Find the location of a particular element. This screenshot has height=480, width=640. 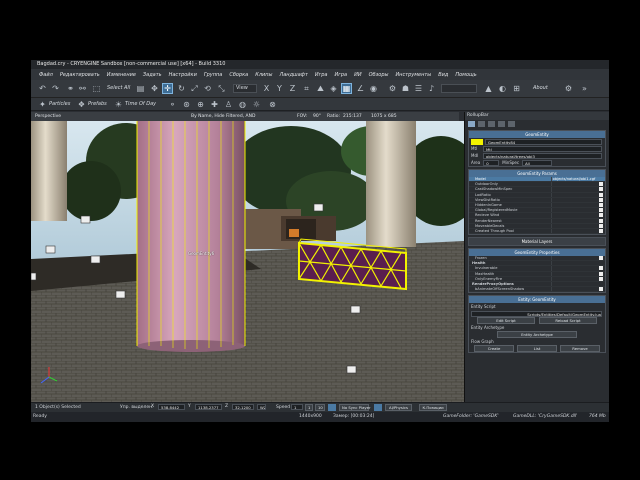

property-value: objects/natural/obi1.cgf is located at coordinates (577, 179).